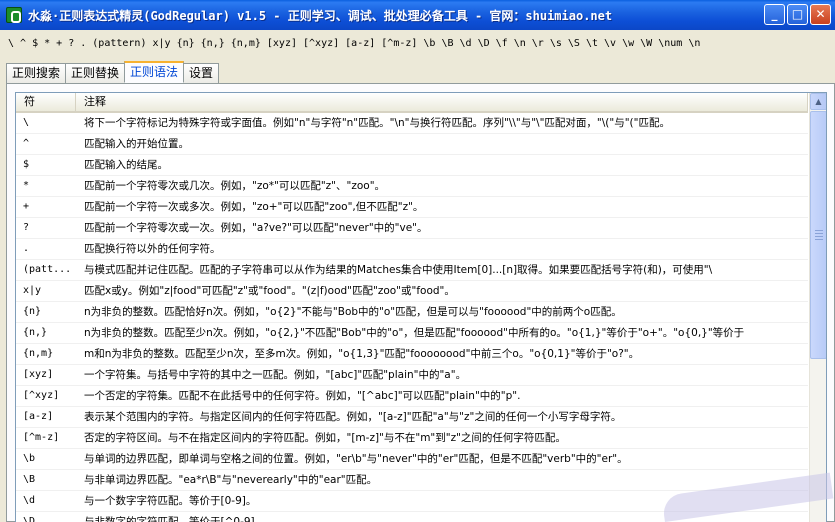  What do you see at coordinates (38, 353) in the screenshot?
I see `symbol-cell: {n,m}` at bounding box center [38, 353].